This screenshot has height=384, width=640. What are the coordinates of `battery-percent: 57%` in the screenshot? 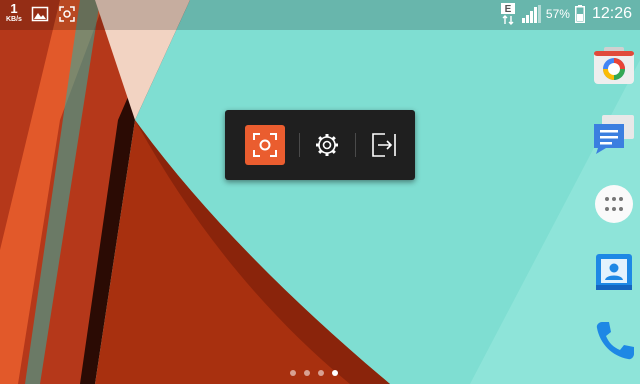 It's located at (557, 14).